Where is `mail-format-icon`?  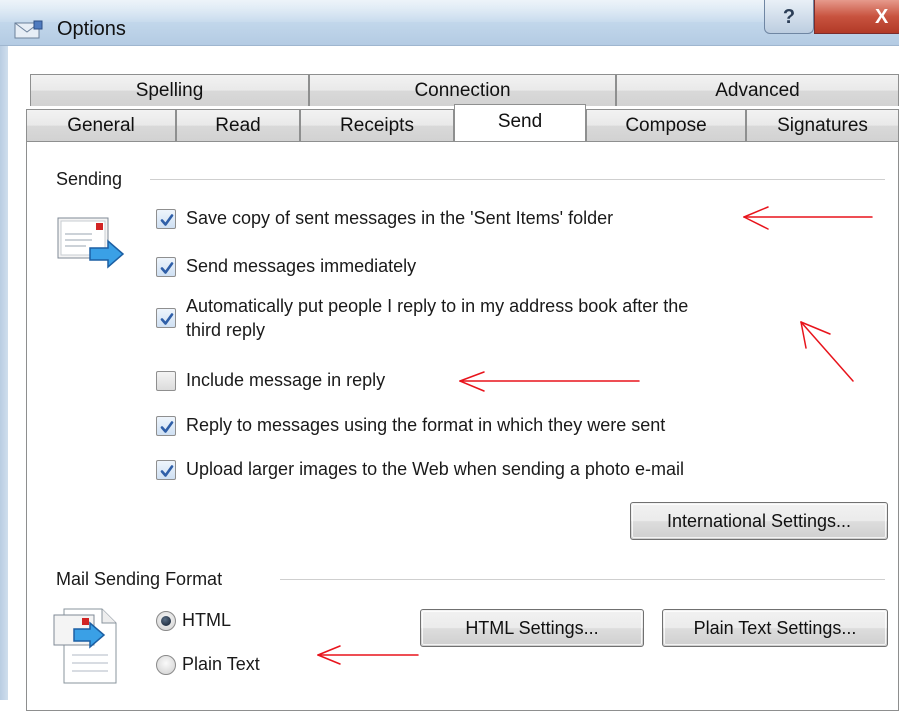 mail-format-icon is located at coordinates (85, 646).